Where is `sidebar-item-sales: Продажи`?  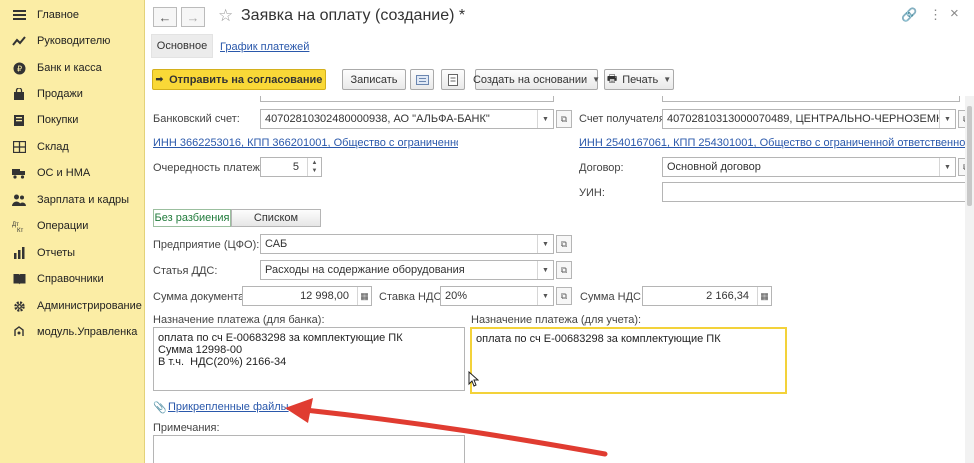 sidebar-item-sales: Продажи is located at coordinates (72, 94).